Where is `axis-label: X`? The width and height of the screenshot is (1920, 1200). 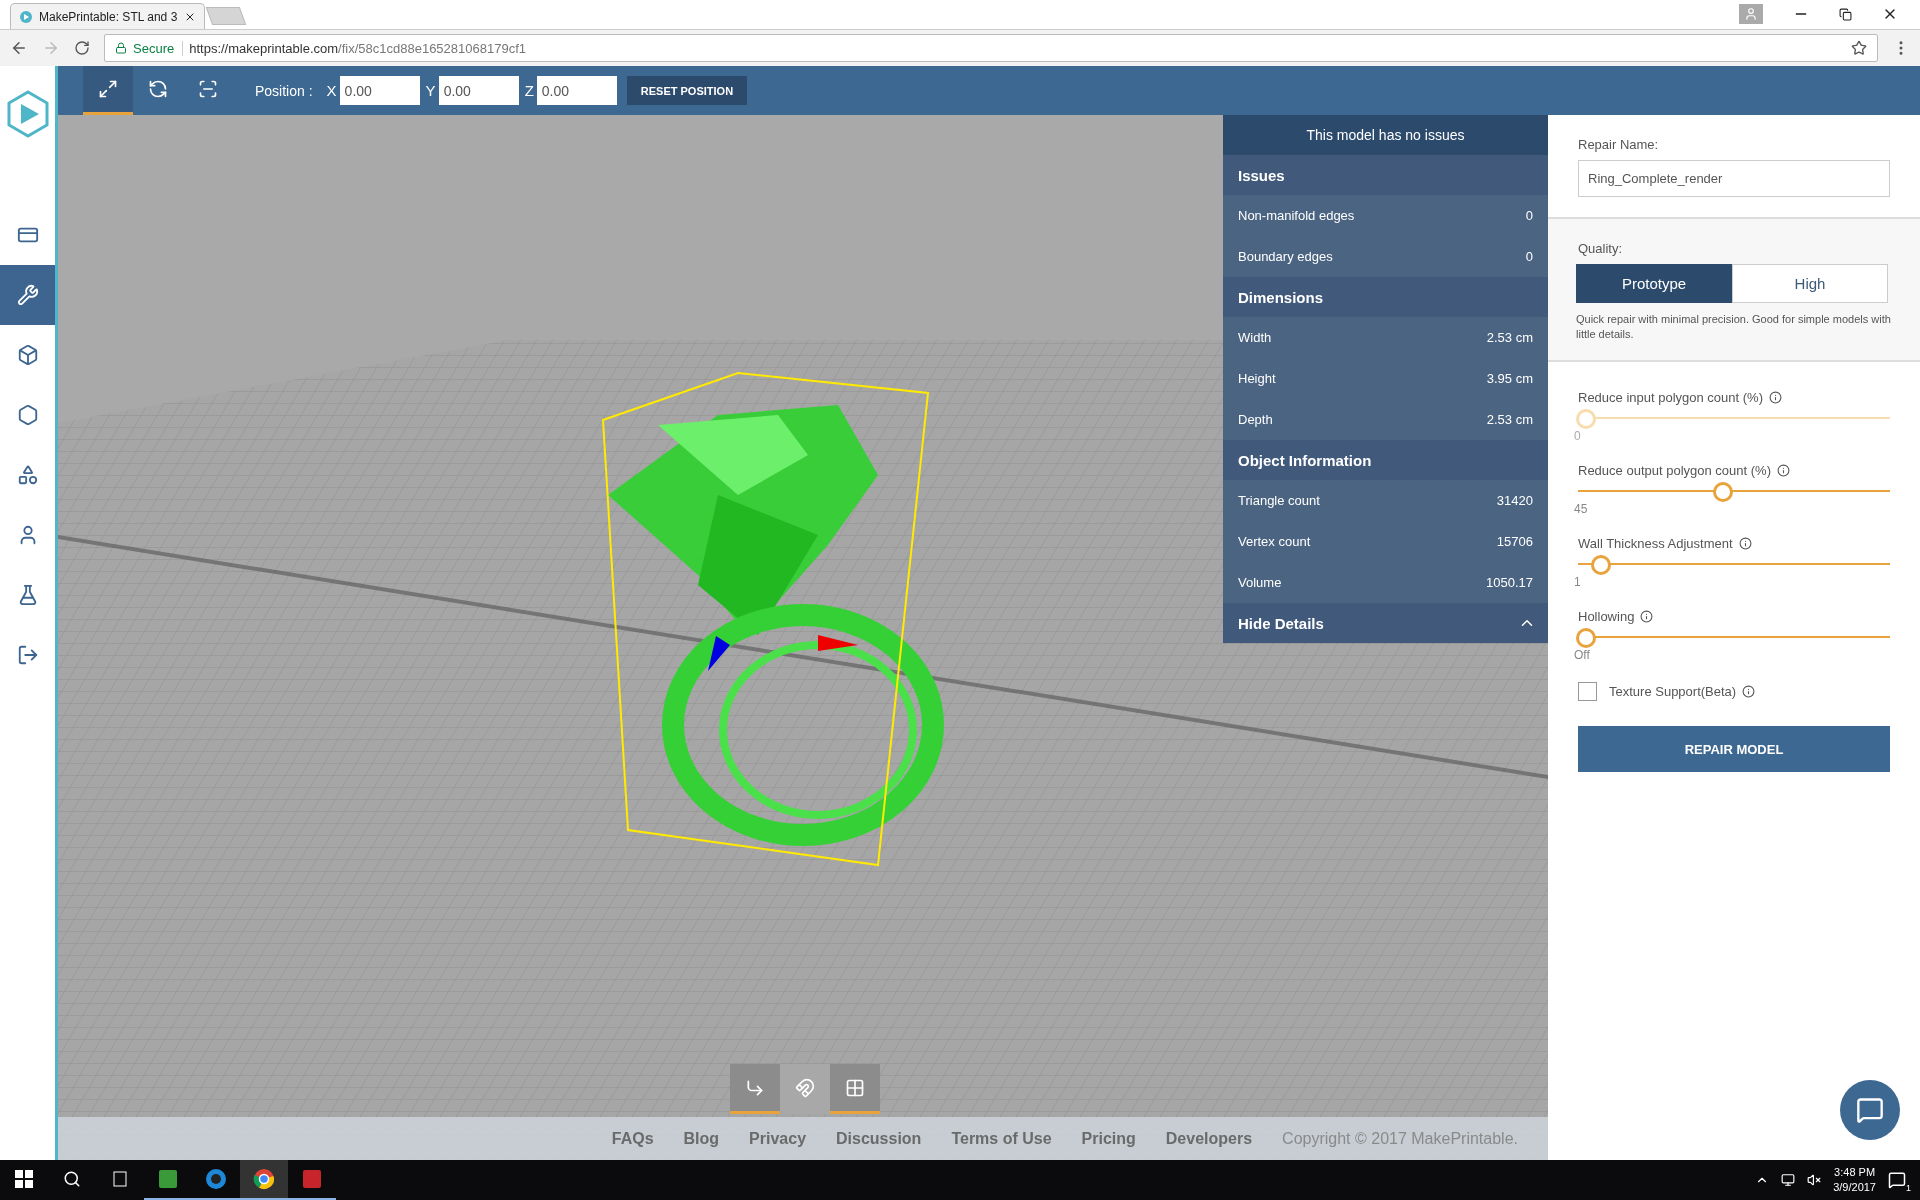 axis-label: X is located at coordinates (331, 90).